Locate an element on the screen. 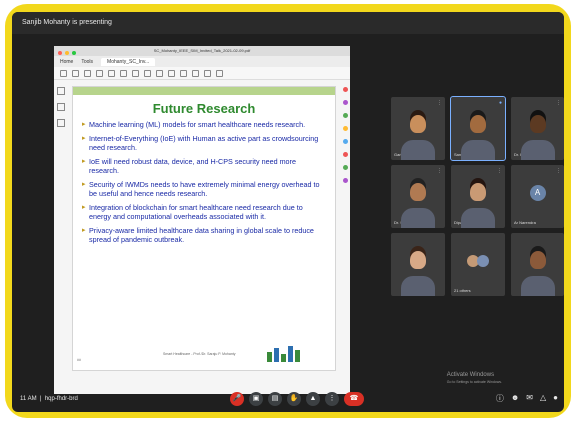 The image size is (576, 422). speaking-icon: ● is located at coordinates (500, 103).